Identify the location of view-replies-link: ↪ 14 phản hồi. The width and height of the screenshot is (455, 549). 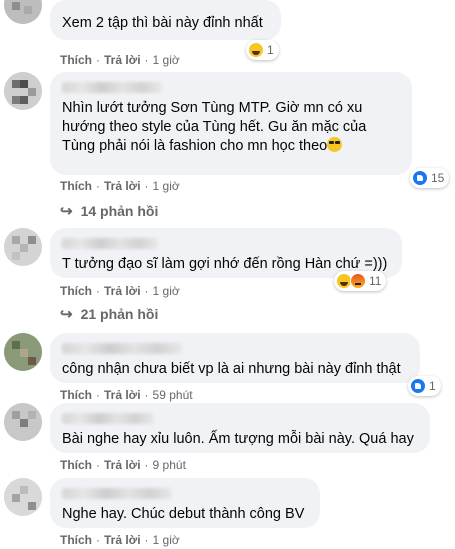
(109, 211).